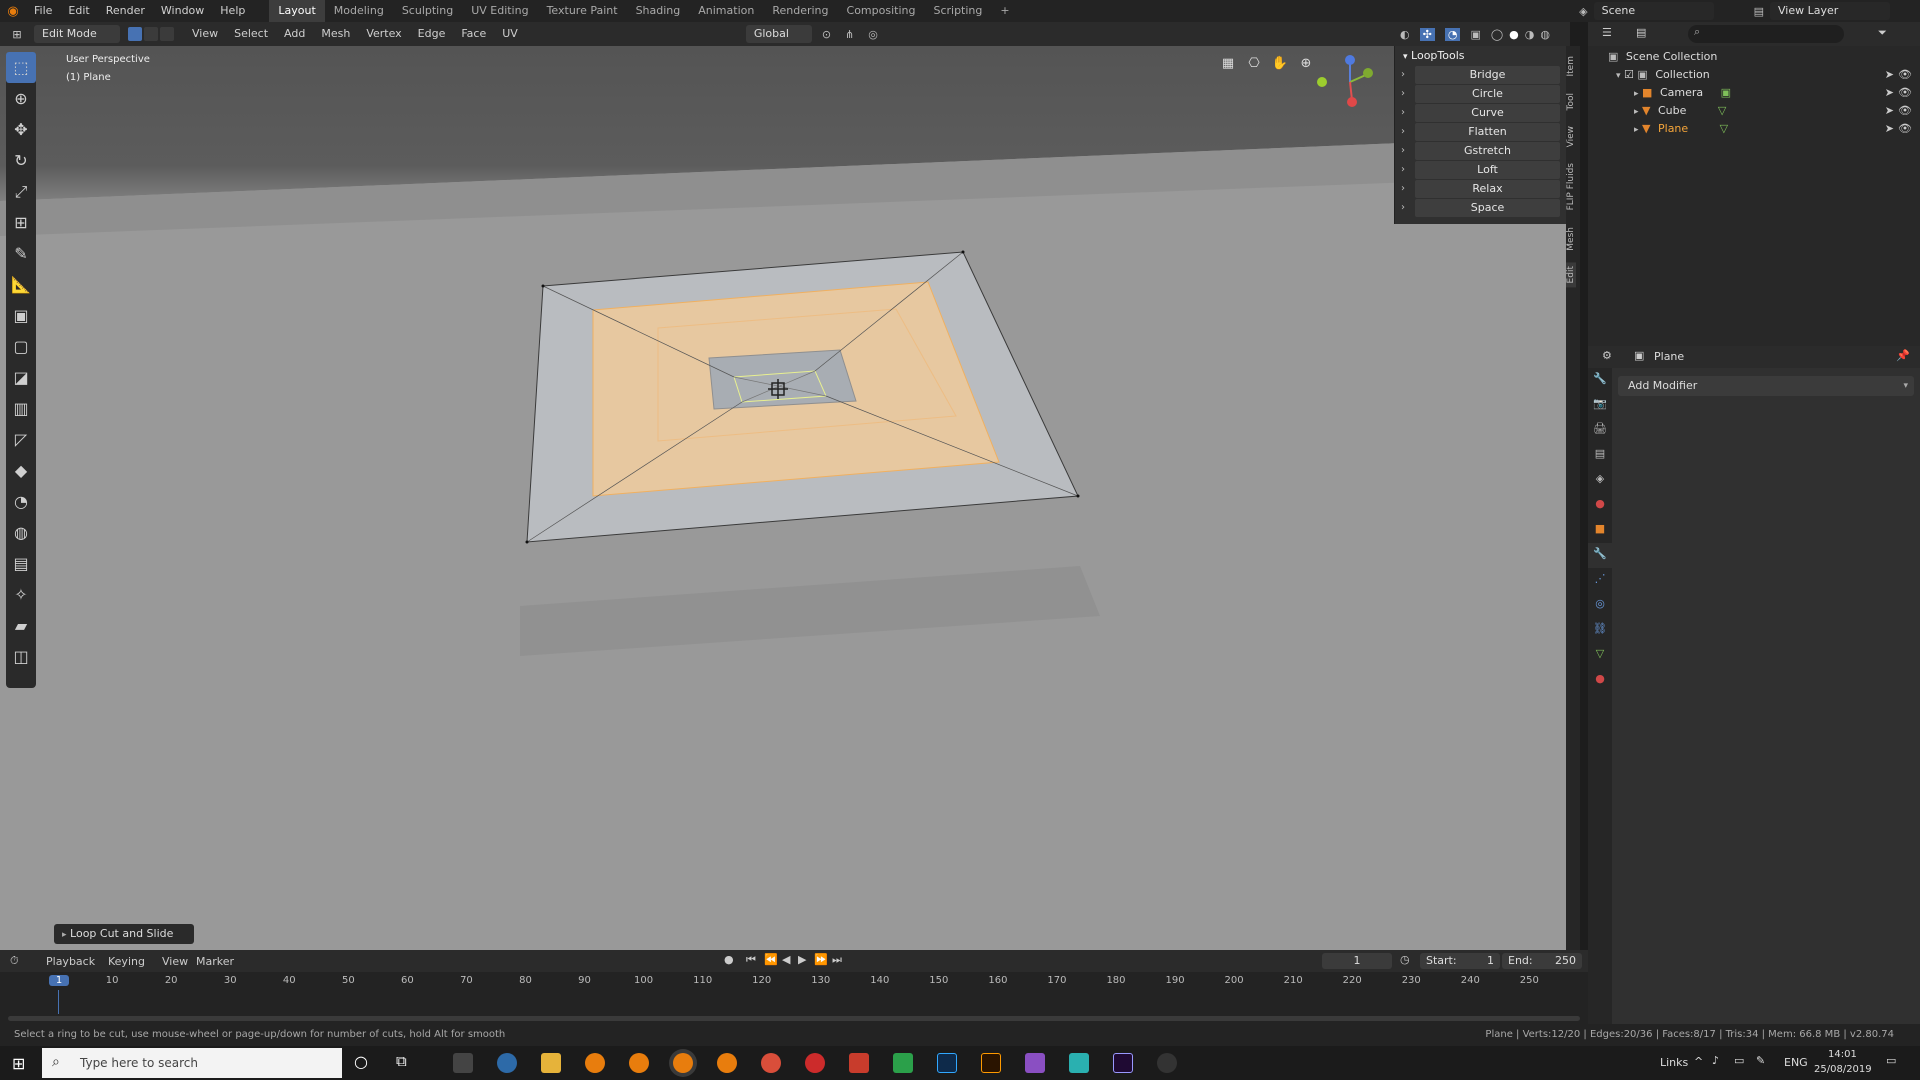 This screenshot has height=1080, width=1920. Describe the element at coordinates (21, 563) in the screenshot. I see `edge-slide-tool-icon: ▤` at that location.